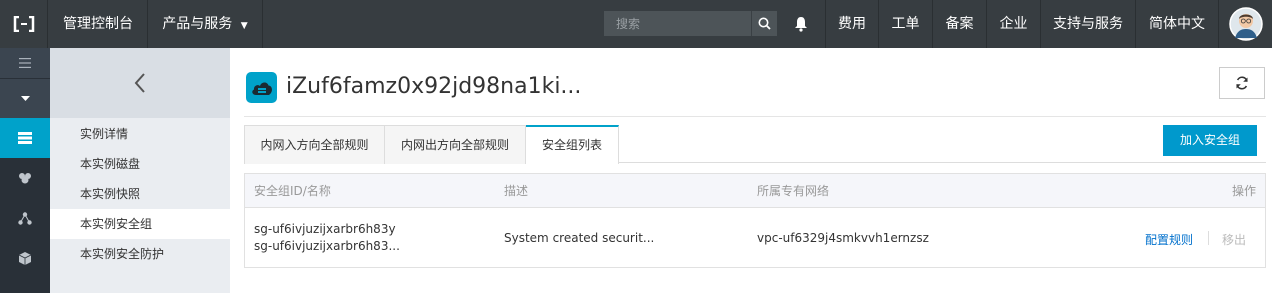 The height and width of the screenshot is (293, 1272). I want to click on column-header-description: 描述, so click(516, 191).